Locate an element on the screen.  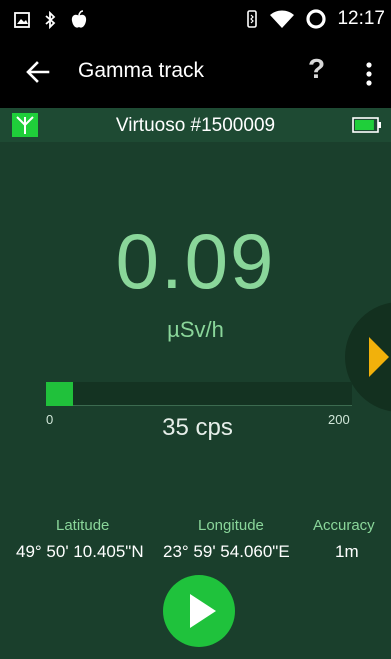
accuracy-value: 1m is located at coordinates (347, 551).